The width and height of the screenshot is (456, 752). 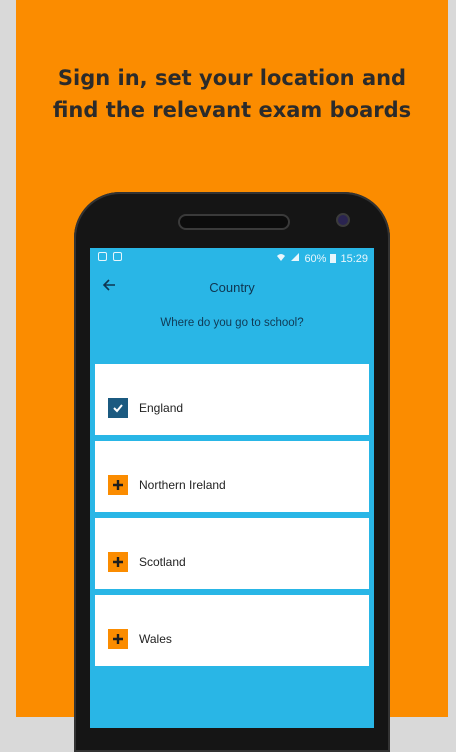 I want to click on school-prompt: Where do you go to school?, so click(x=232, y=323).